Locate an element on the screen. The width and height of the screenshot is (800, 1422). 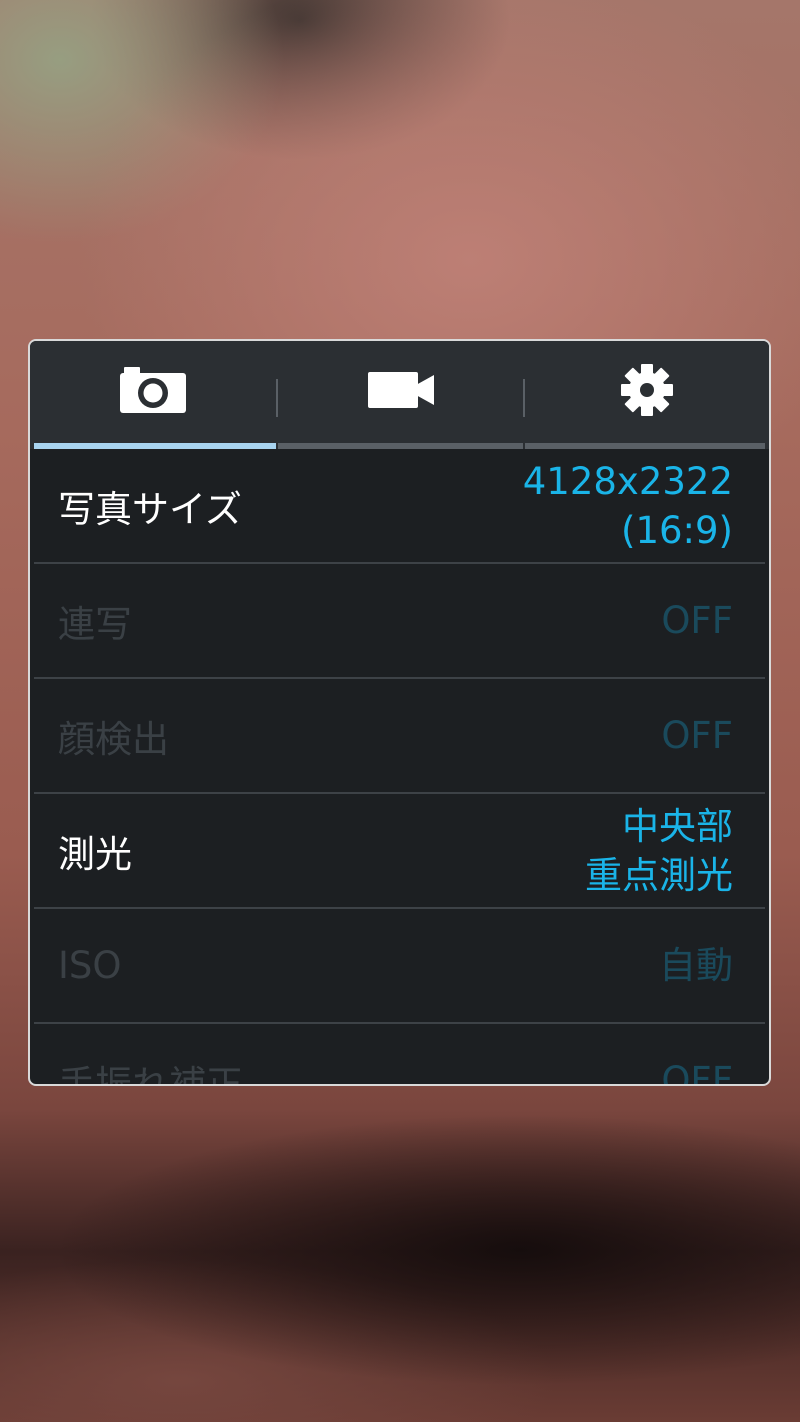
setting-value: 中央部 重点測光 is located at coordinates (659, 850).